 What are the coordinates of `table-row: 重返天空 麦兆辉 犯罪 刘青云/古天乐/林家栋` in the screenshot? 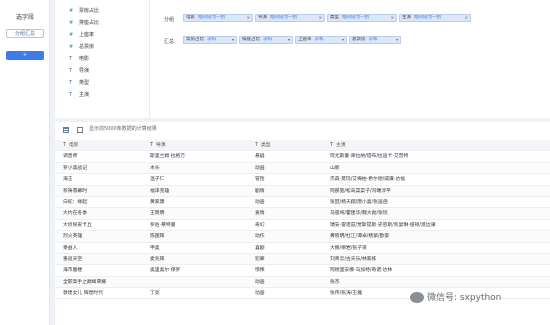 It's located at (302, 259).